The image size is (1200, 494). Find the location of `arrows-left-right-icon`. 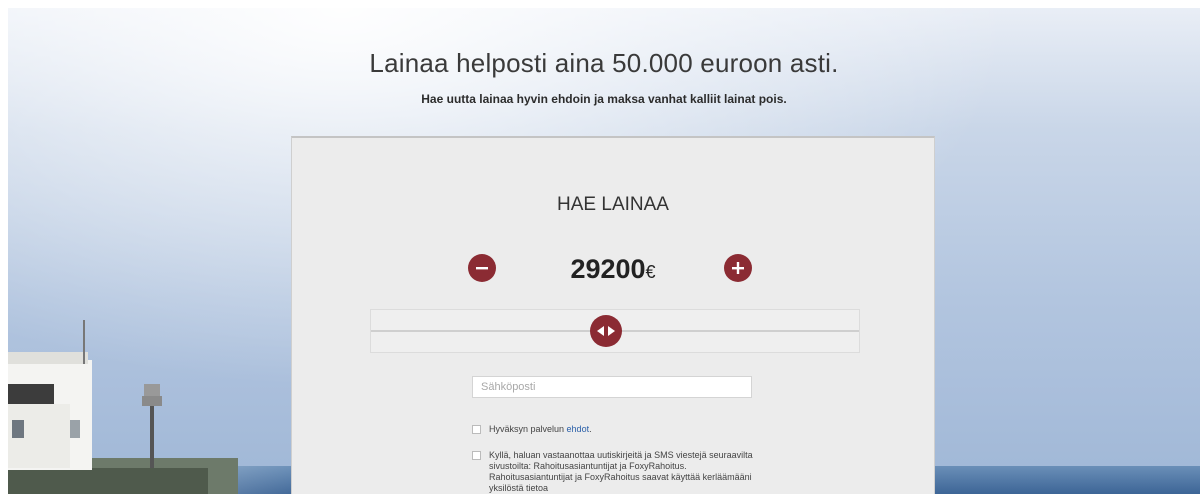

arrows-left-right-icon is located at coordinates (606, 331).